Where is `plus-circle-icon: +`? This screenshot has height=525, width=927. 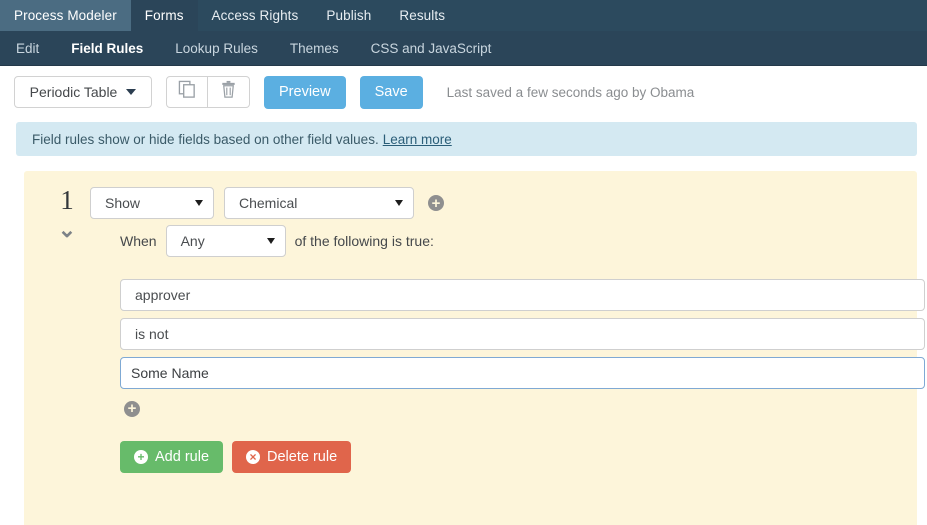
plus-circle-icon: + is located at coordinates (141, 457).